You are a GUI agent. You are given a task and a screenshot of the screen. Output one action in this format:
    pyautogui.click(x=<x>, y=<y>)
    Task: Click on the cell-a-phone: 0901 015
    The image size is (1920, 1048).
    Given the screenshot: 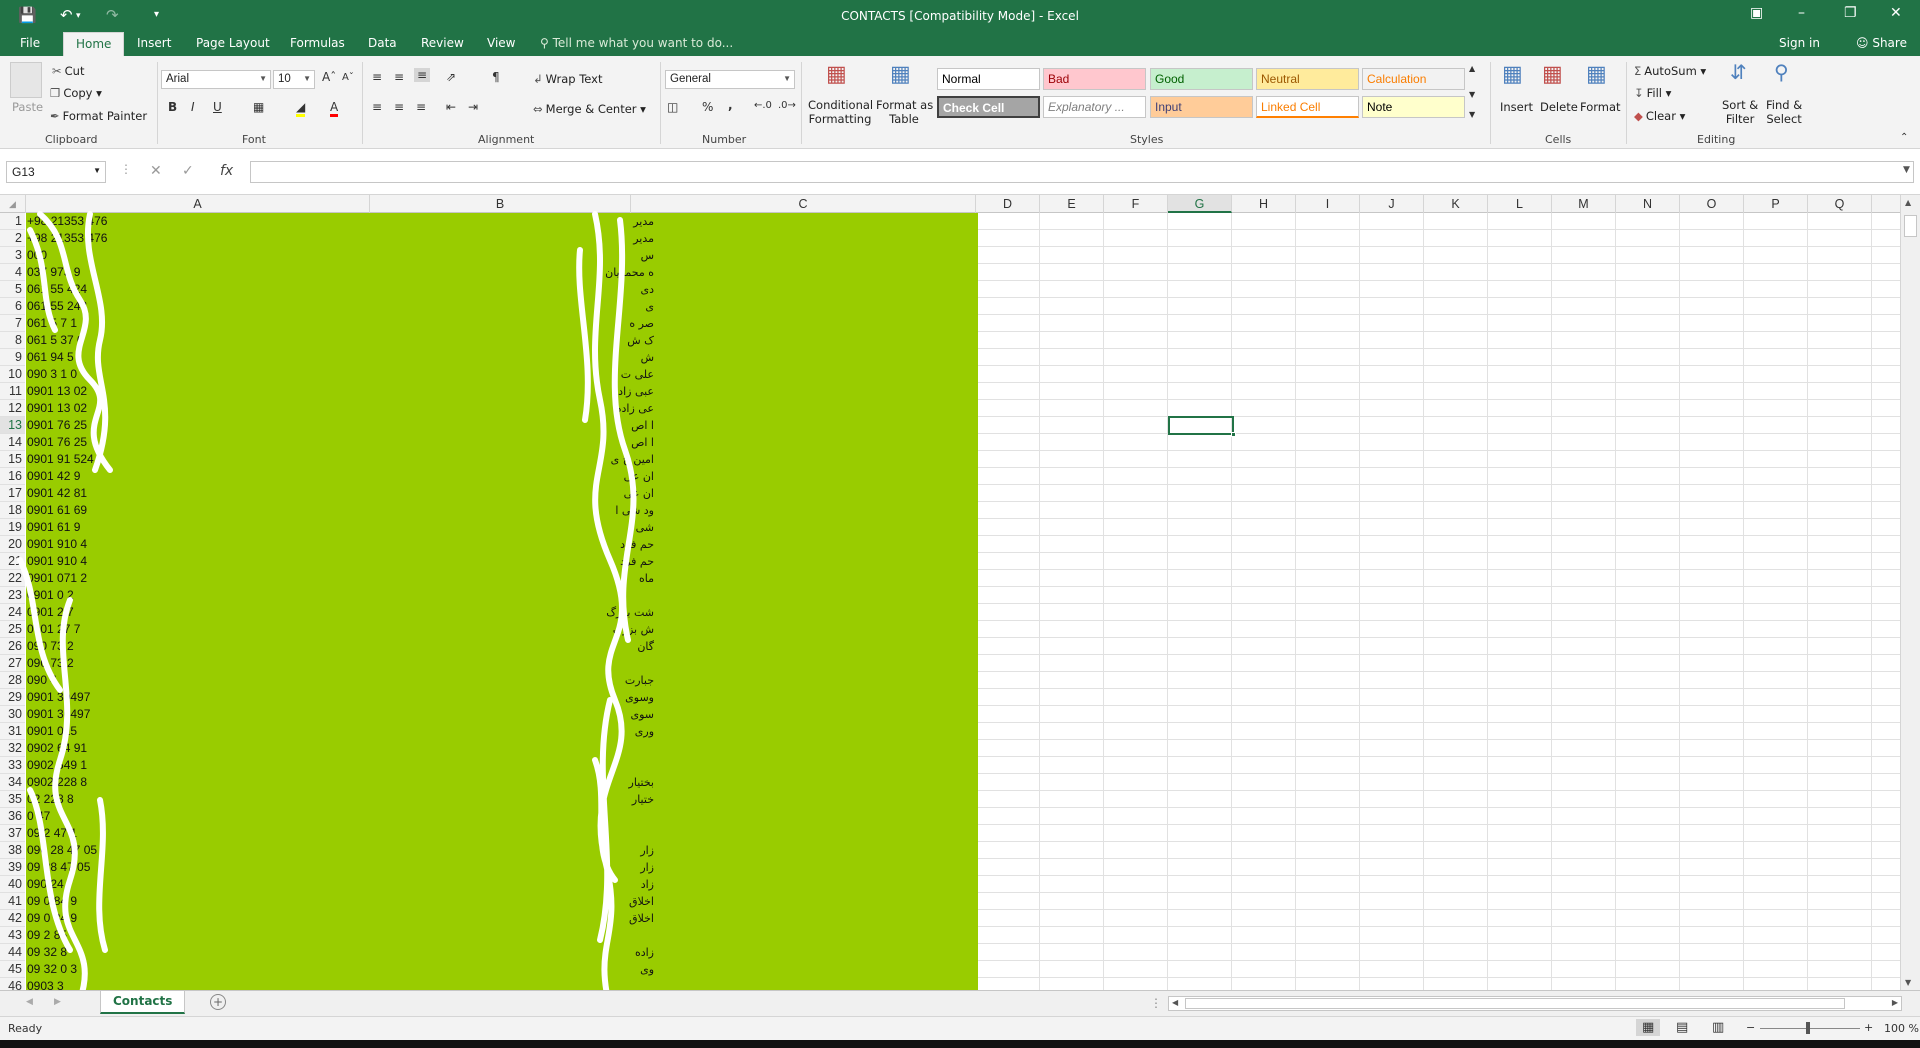 What is the action you would take?
    pyautogui.click(x=51, y=731)
    